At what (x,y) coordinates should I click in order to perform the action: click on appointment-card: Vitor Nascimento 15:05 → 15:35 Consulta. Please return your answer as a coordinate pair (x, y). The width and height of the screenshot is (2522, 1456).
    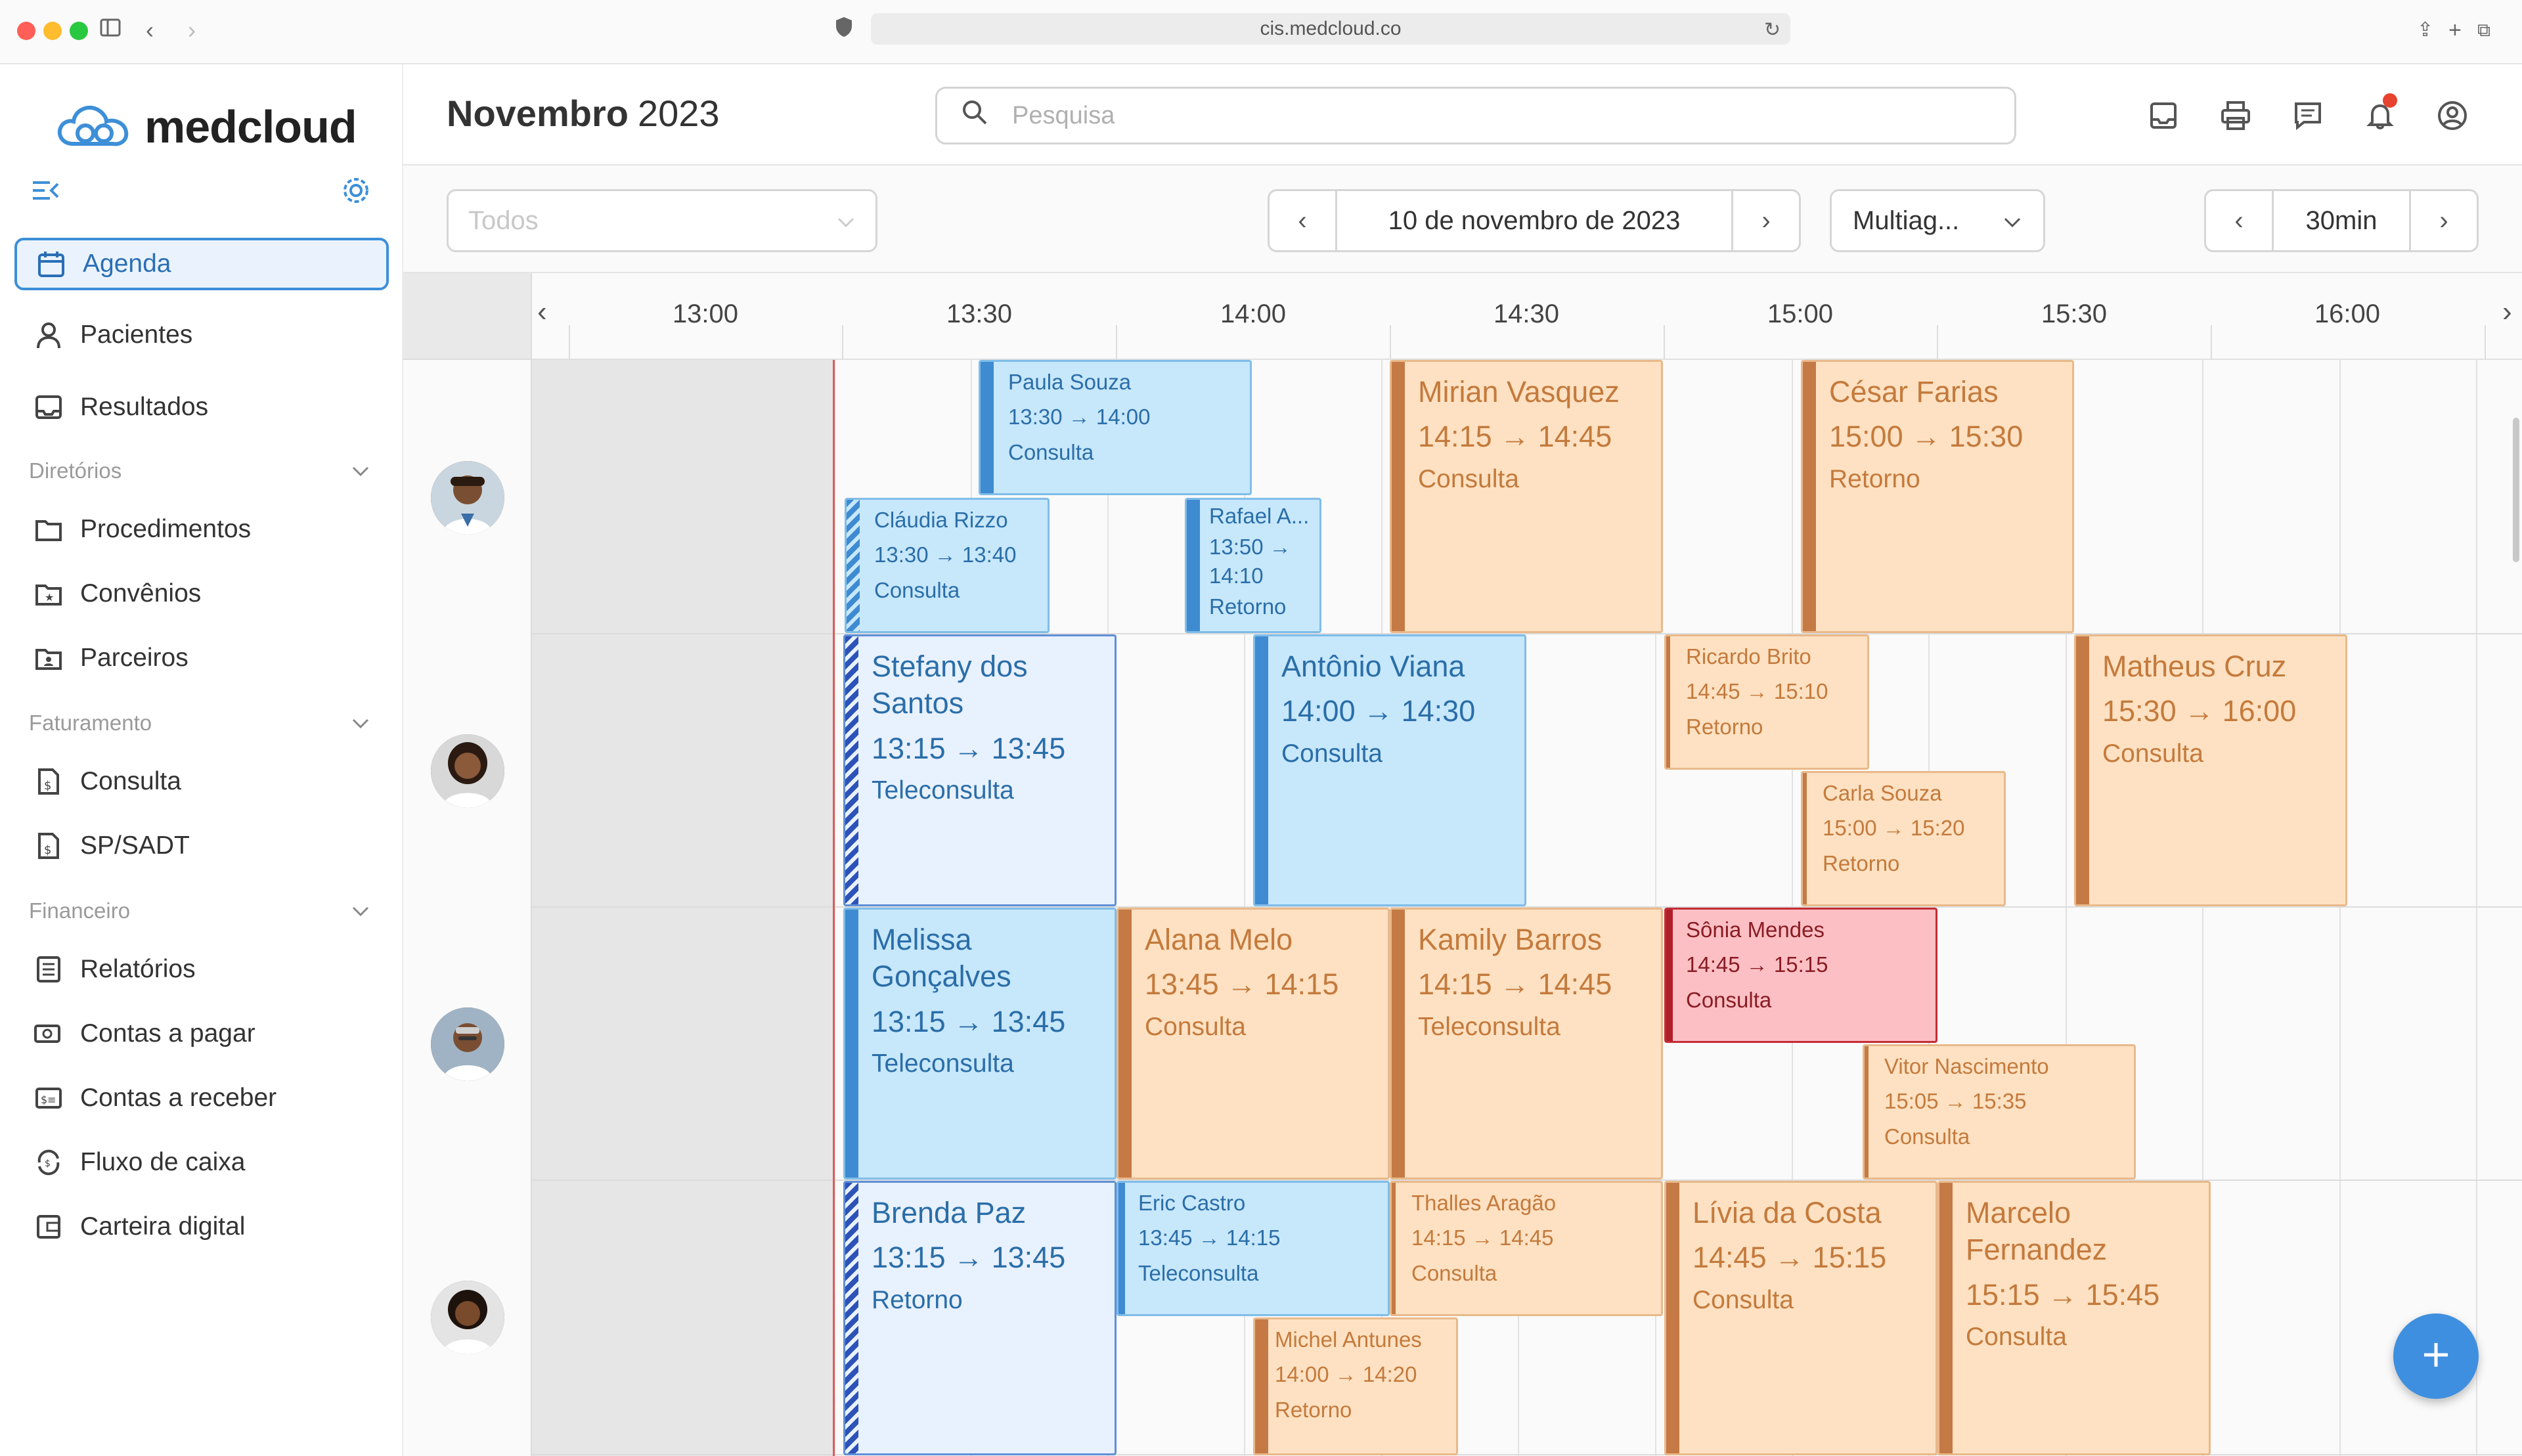
    Looking at the image, I should click on (1999, 1112).